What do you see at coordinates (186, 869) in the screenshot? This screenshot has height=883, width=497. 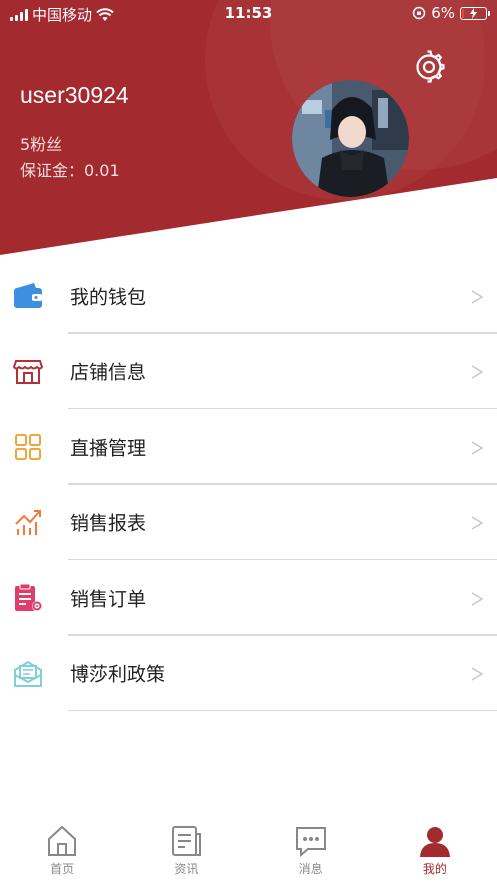 I see `tab-label: 资讯` at bounding box center [186, 869].